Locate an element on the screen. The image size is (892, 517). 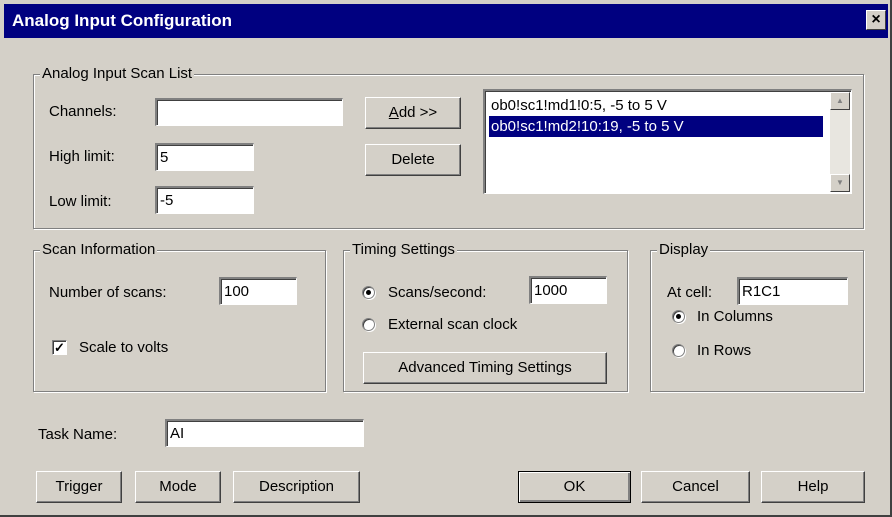
close-button: × is located at coordinates (876, 20).